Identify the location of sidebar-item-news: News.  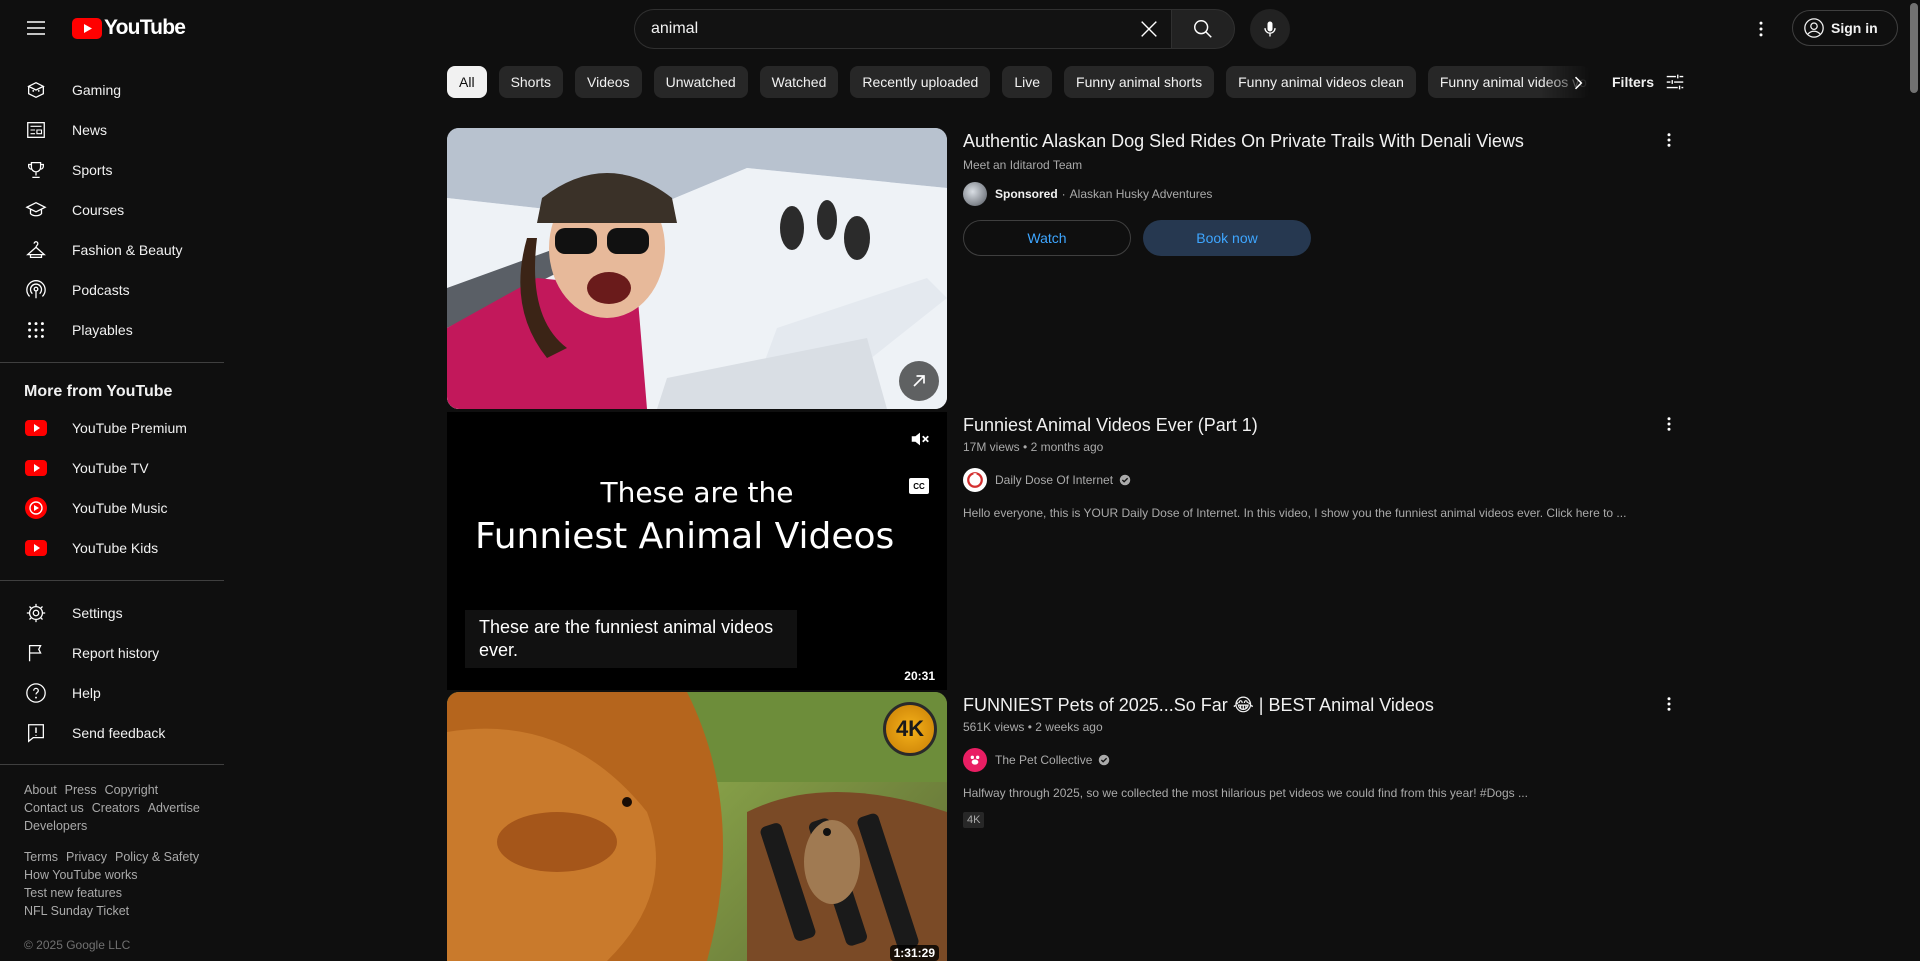
(112, 130).